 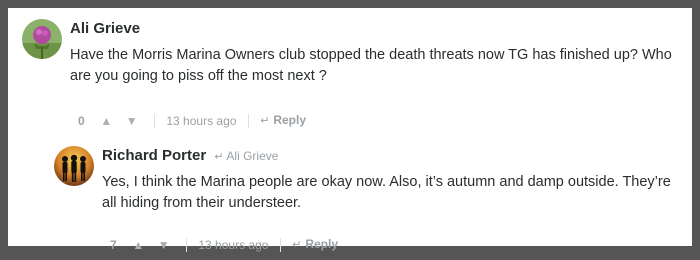 I want to click on comment-footer: 7 ▲ ▼ 13 hours ago ↵ Reply, so click(x=224, y=244).